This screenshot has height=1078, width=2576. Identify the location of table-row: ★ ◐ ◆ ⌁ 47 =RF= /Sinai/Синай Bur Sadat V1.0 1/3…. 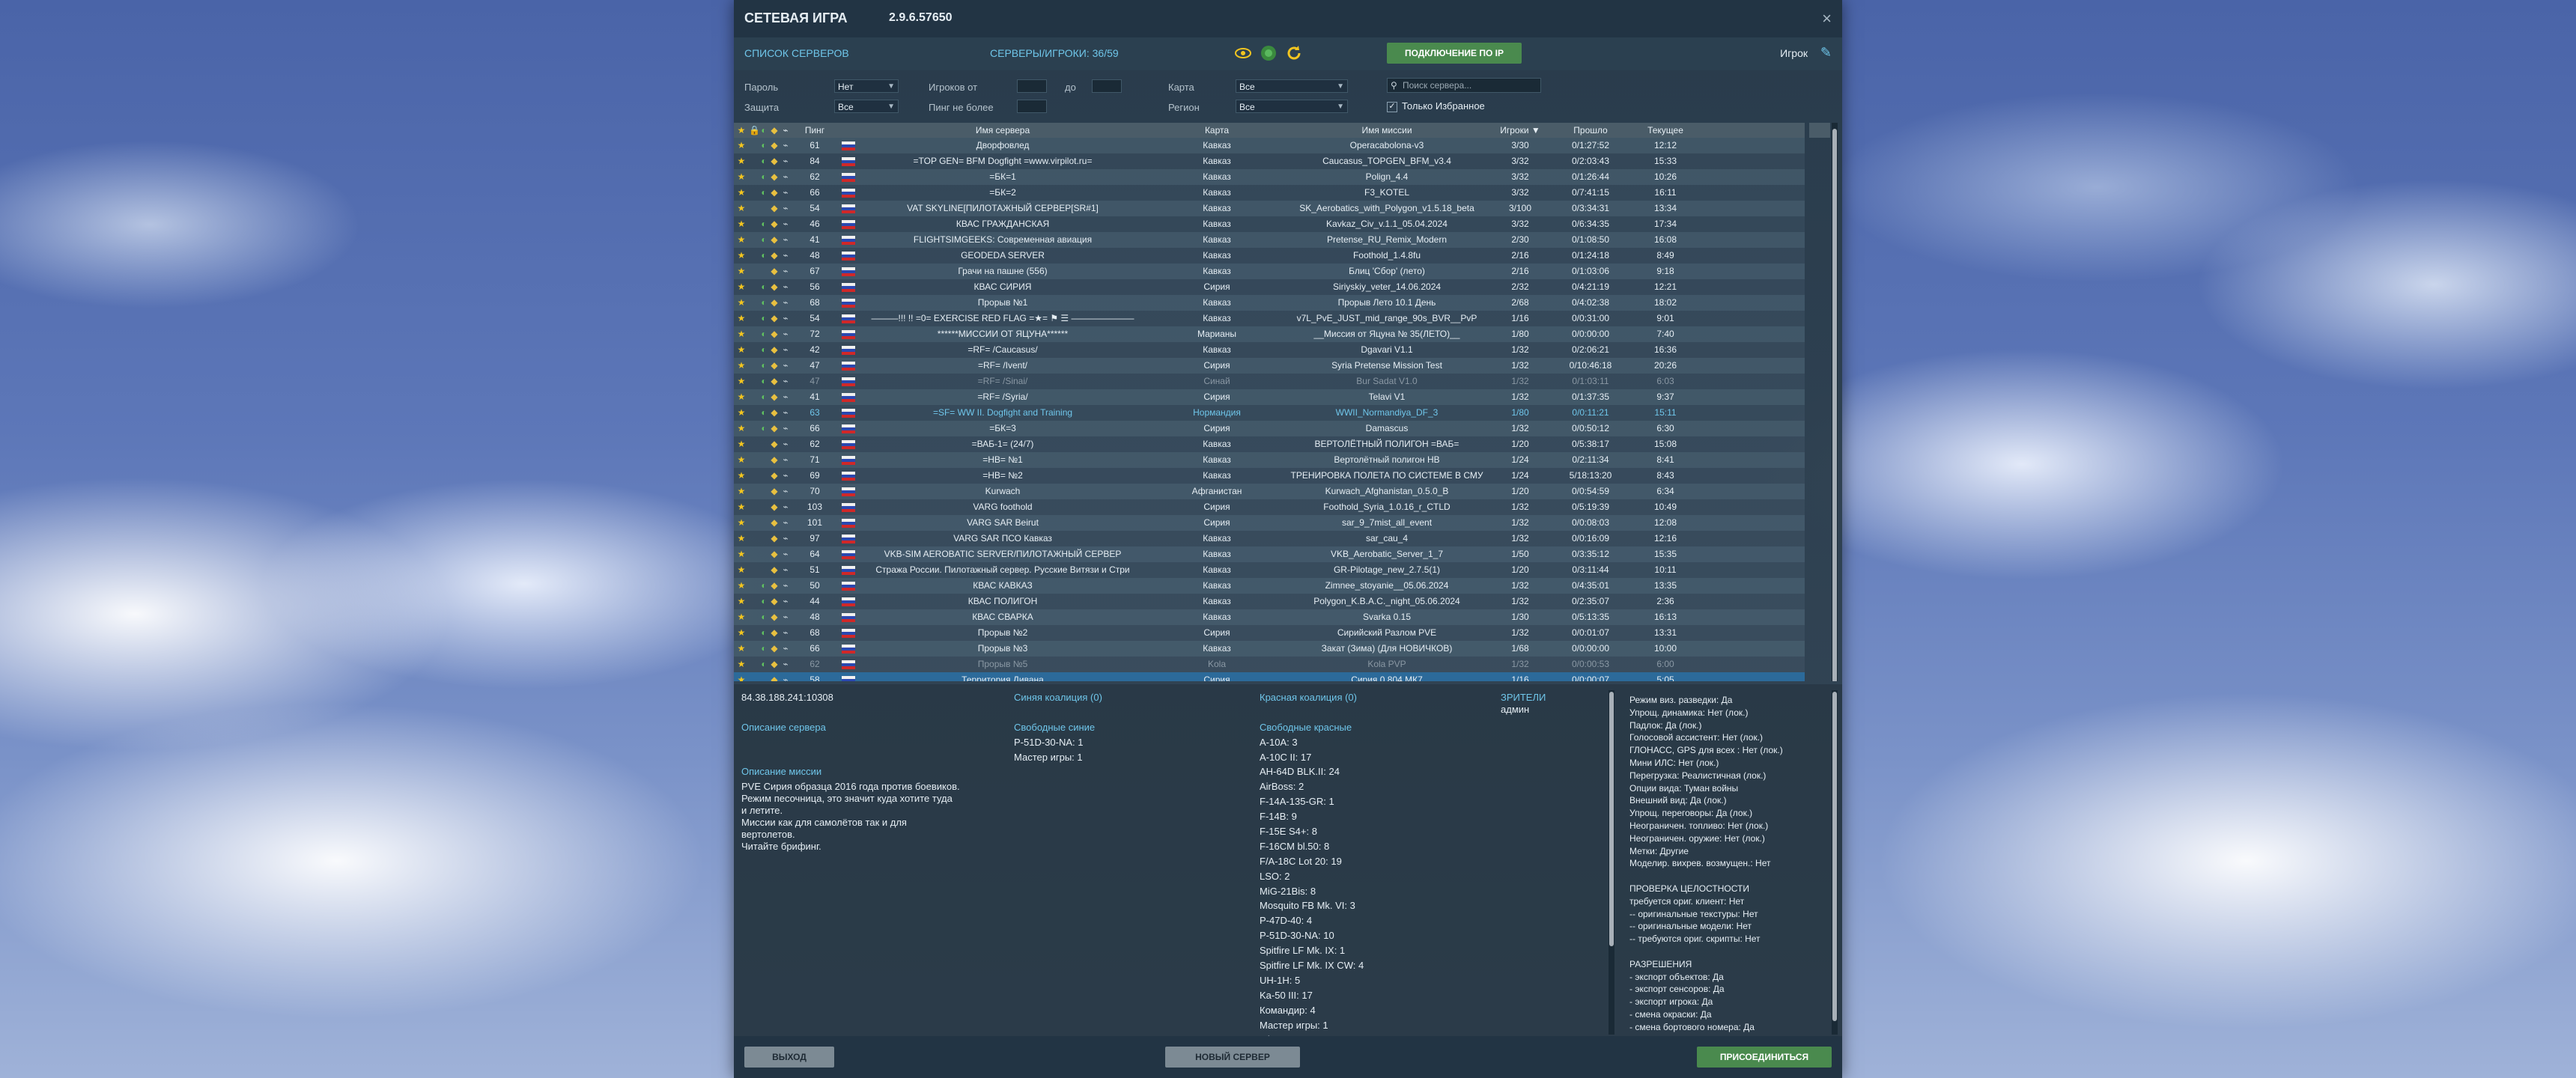
(1269, 381).